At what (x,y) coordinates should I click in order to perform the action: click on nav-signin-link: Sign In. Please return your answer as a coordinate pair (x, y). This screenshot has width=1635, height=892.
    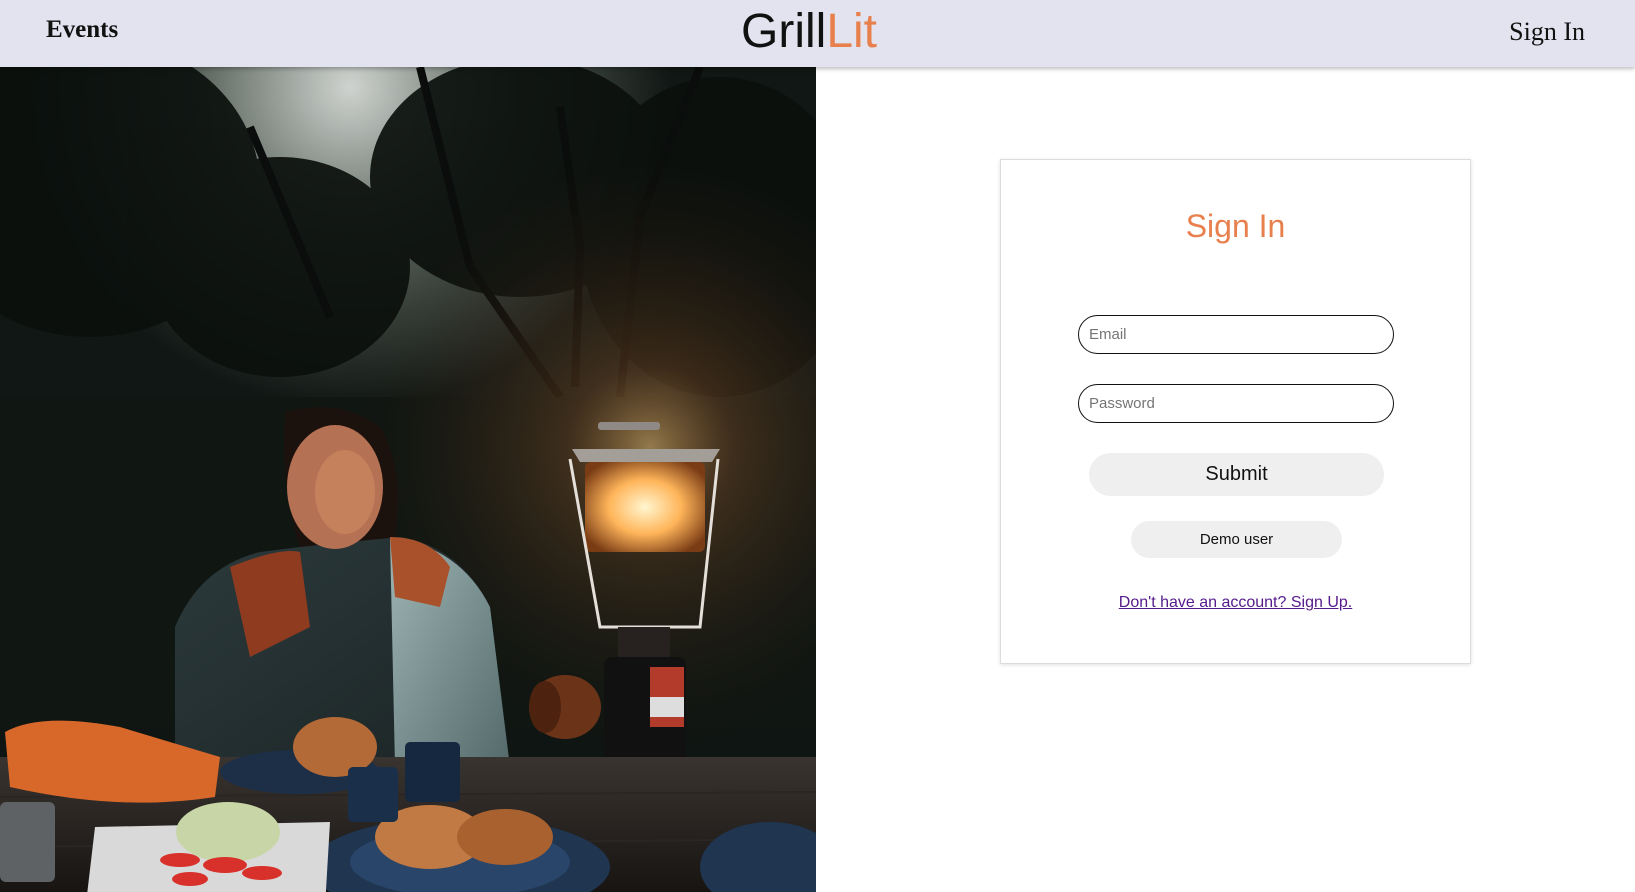
    Looking at the image, I should click on (1547, 32).